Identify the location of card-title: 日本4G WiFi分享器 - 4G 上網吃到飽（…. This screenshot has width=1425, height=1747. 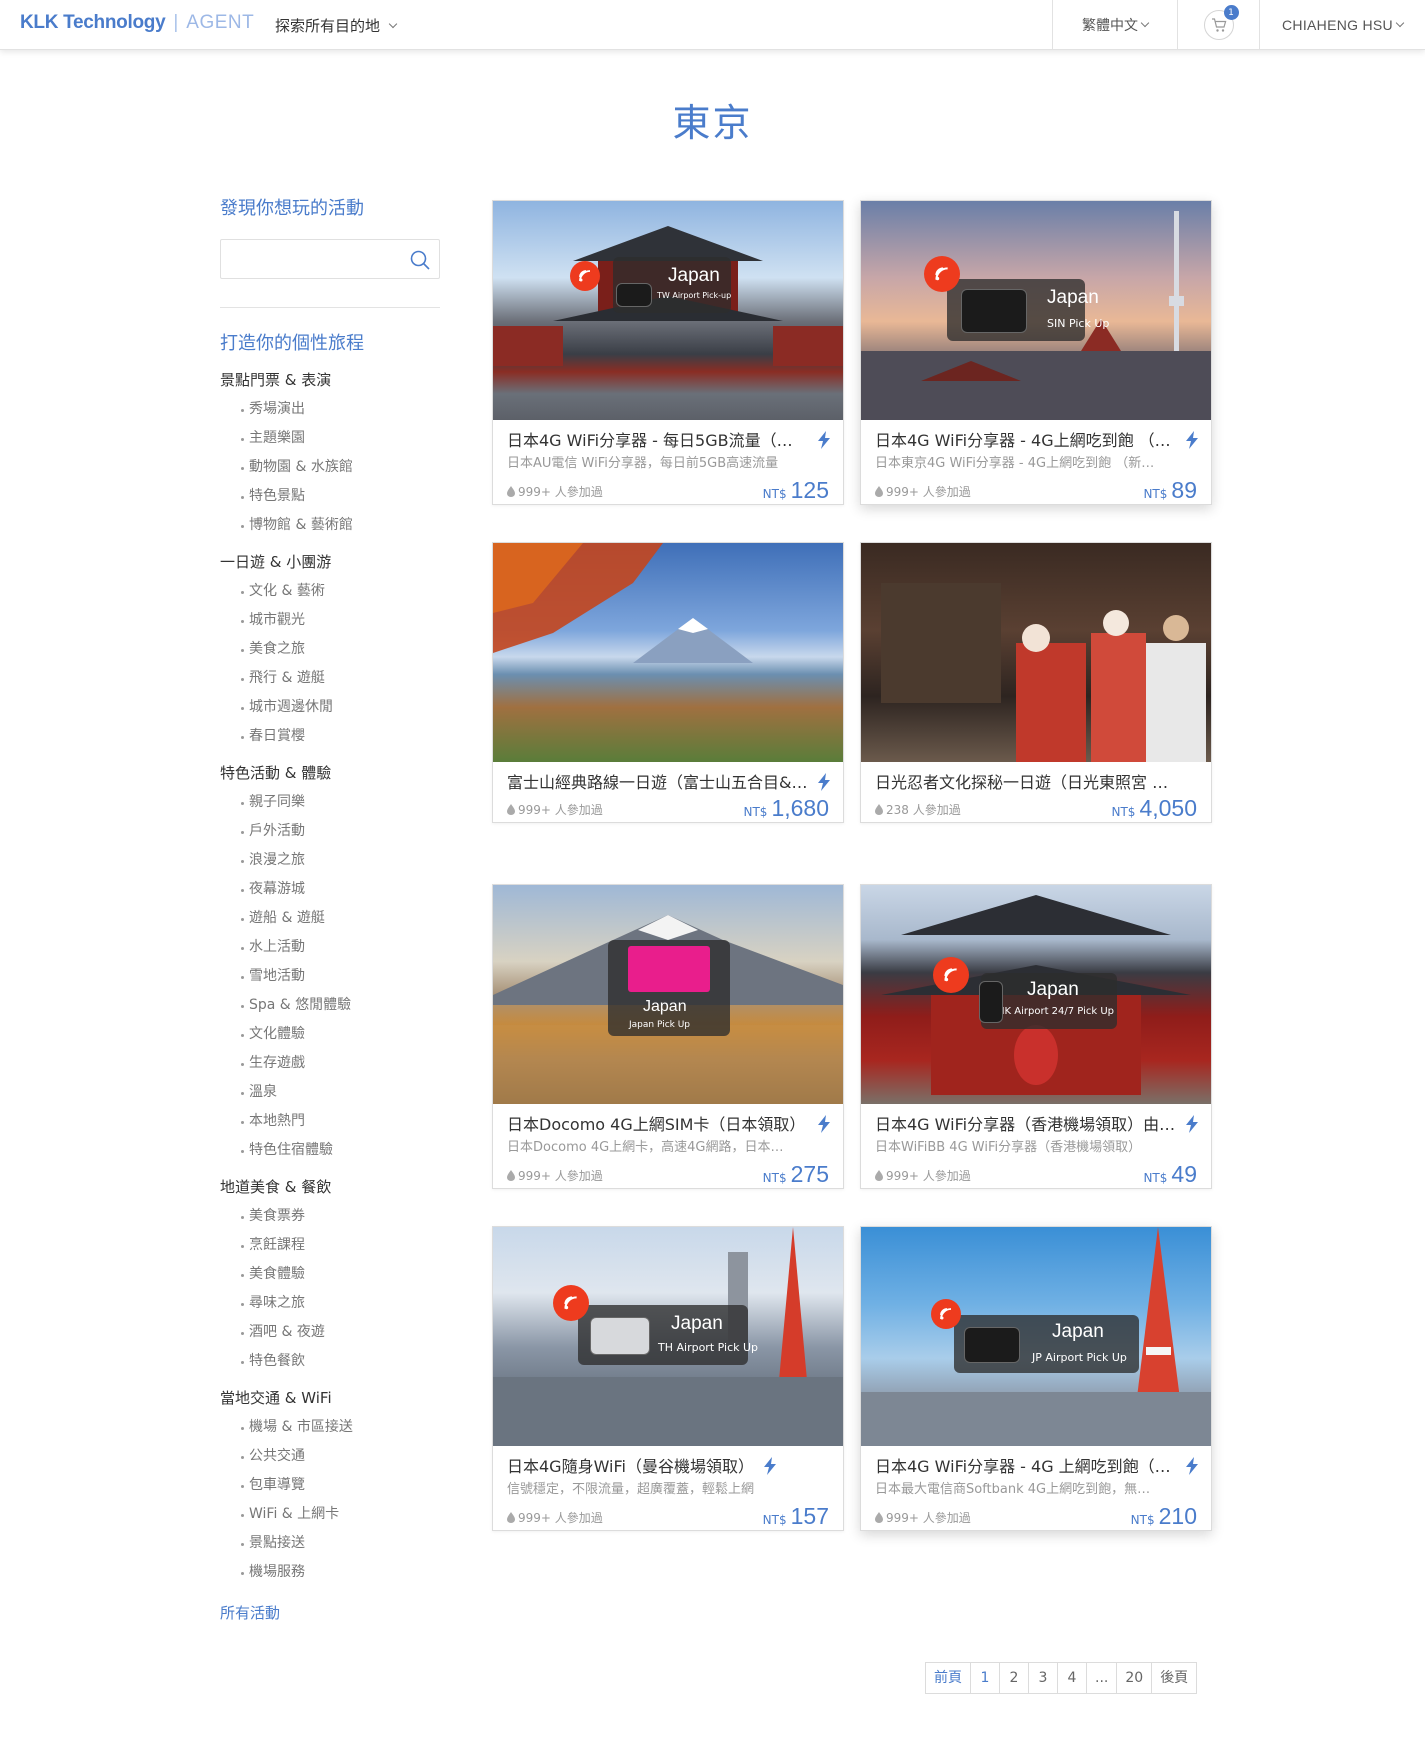
(1023, 1466).